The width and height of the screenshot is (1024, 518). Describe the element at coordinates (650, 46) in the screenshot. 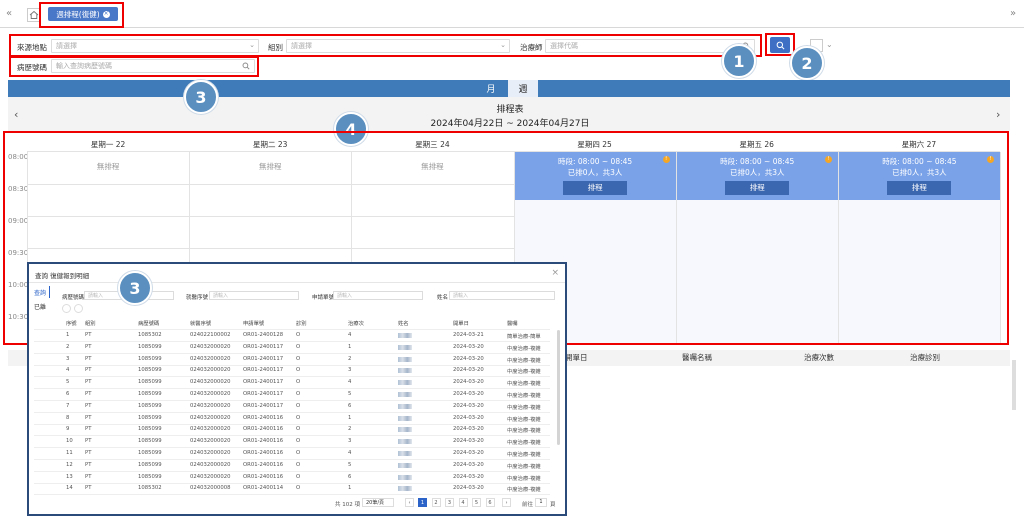

I see `therapist-input: 選擇代碼` at that location.